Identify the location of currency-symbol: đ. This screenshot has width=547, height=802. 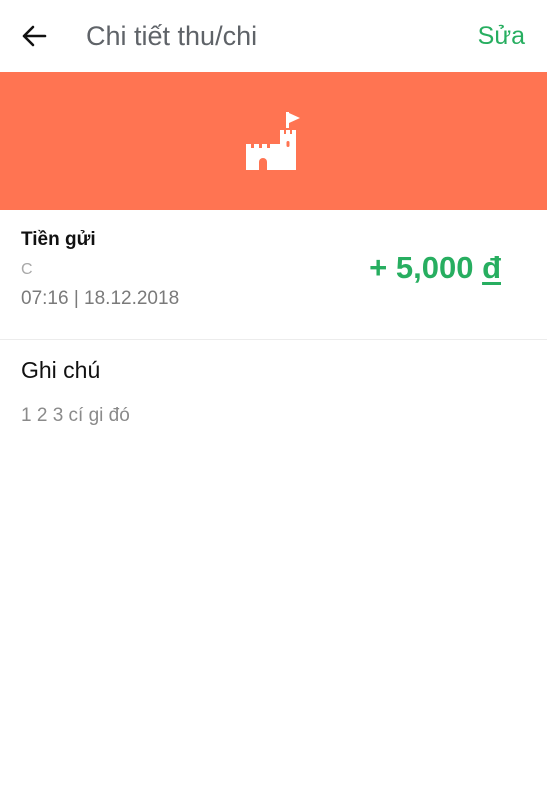
(491, 267).